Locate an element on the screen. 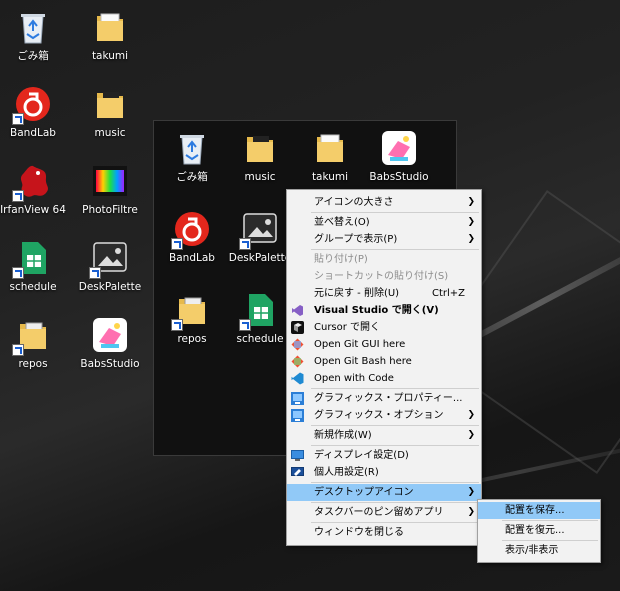  menu-item-graphics-options: グラフィックス・オプション ❯ is located at coordinates (384, 415).